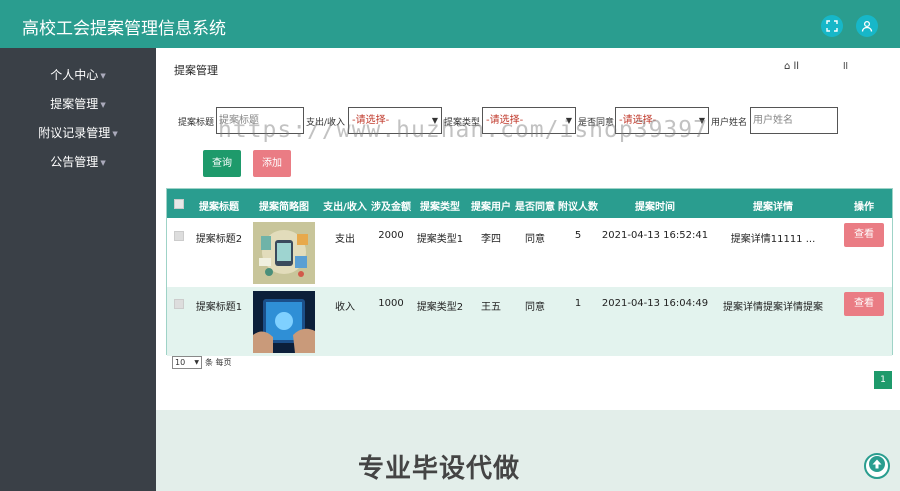  Describe the element at coordinates (773, 307) in the screenshot. I see `cell-detail: 提案详情提案详情提案` at that location.